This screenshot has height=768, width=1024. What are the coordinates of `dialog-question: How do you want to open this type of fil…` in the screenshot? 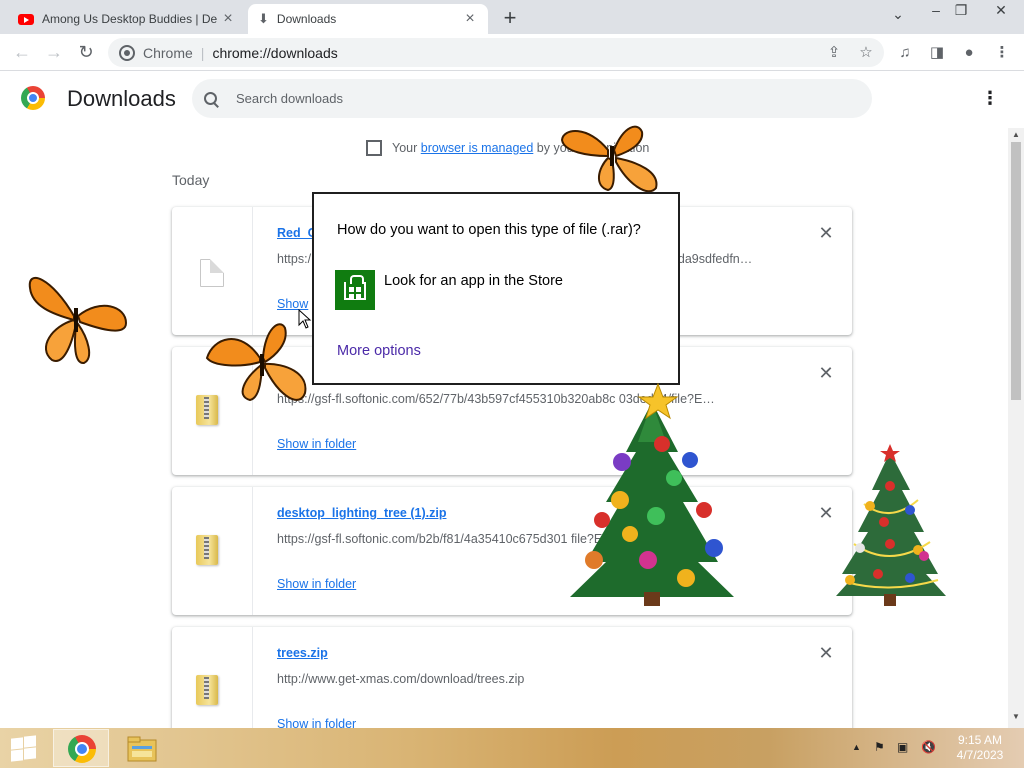 It's located at (489, 230).